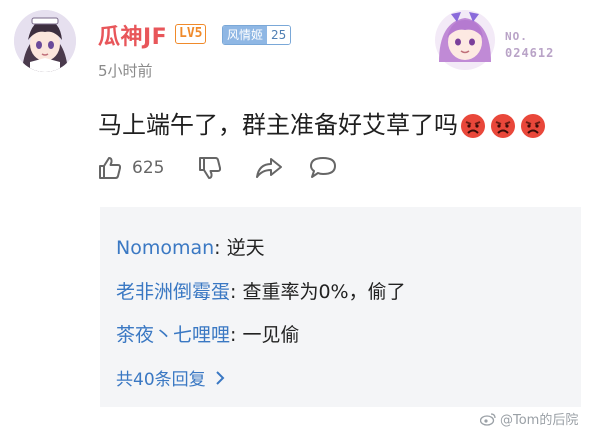 The width and height of the screenshot is (600, 433). What do you see at coordinates (165, 248) in the screenshot?
I see `reply-username: Nomoman` at bounding box center [165, 248].